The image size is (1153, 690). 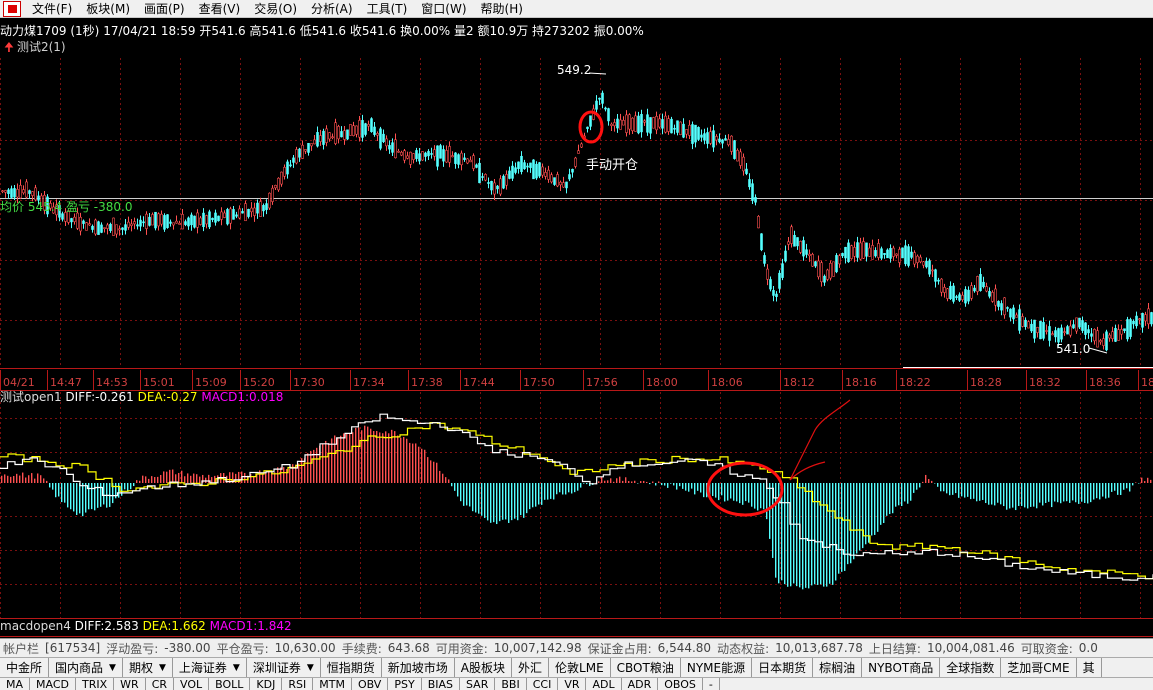 What do you see at coordinates (483, 667) in the screenshot?
I see `market-tab: A股板块` at bounding box center [483, 667].